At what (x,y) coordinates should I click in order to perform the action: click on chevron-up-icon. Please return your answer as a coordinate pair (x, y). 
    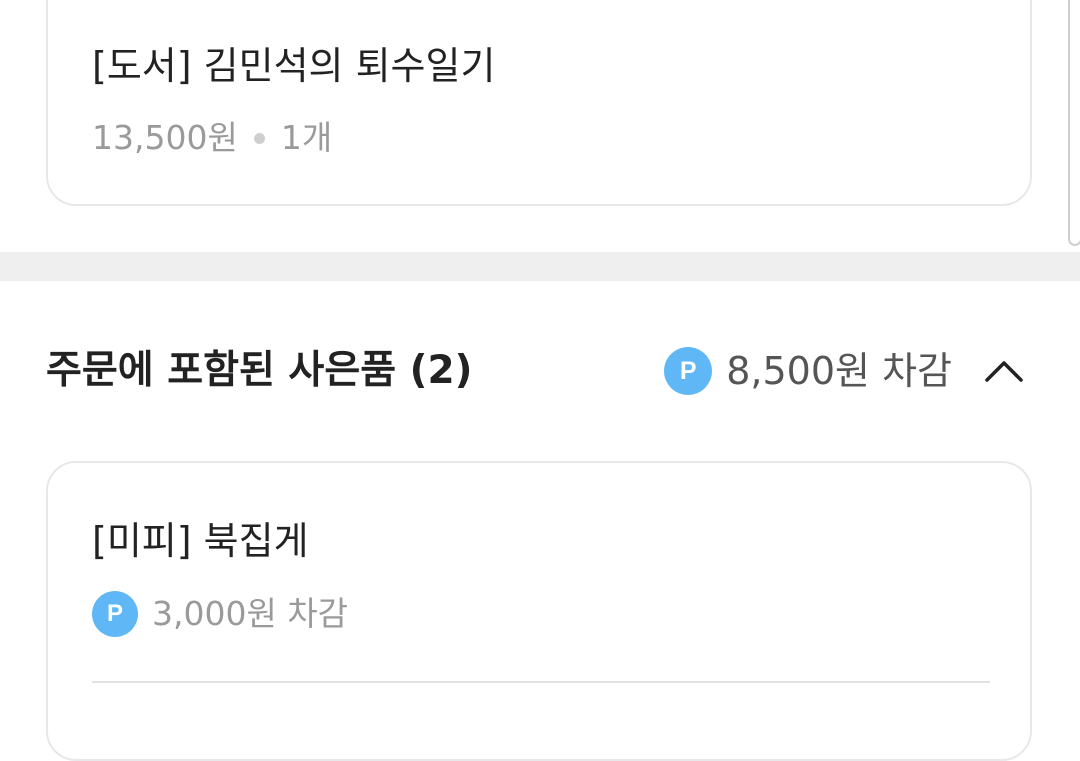
    Looking at the image, I should click on (1004, 371).